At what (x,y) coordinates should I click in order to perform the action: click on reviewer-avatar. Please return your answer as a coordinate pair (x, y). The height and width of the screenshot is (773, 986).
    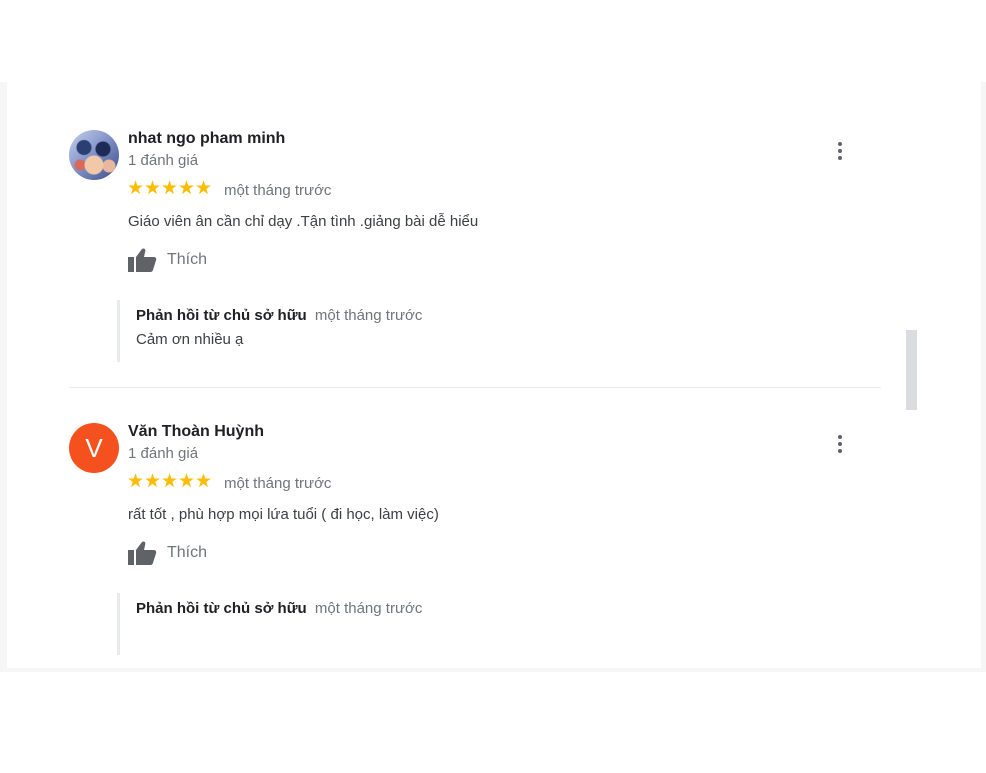
    Looking at the image, I should click on (94, 155).